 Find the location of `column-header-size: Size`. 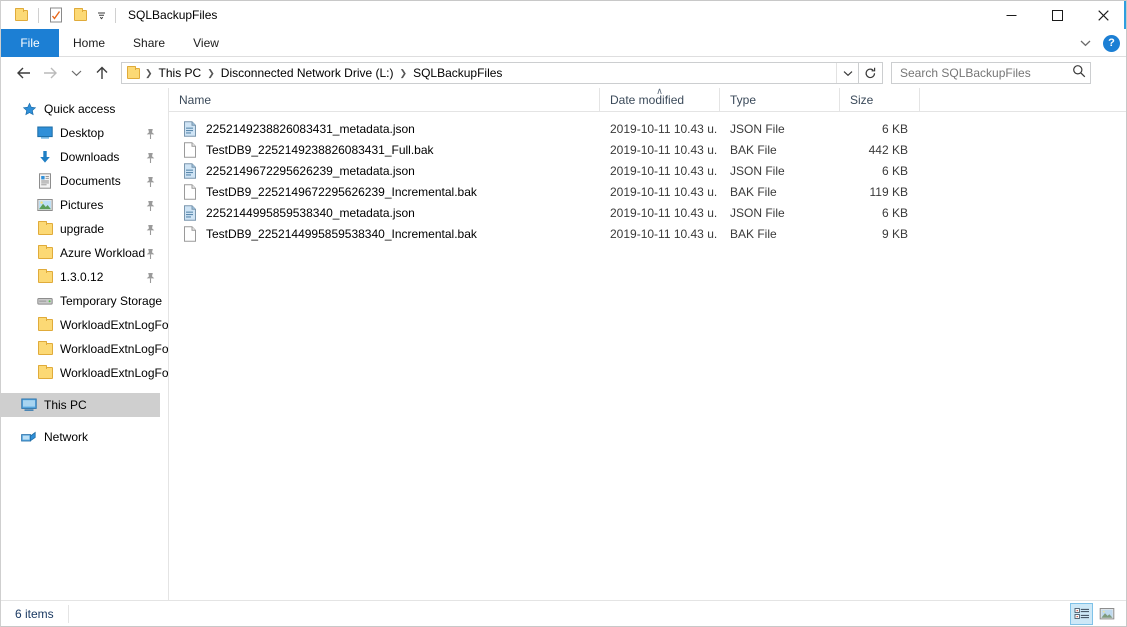

column-header-size: Size is located at coordinates (880, 99).